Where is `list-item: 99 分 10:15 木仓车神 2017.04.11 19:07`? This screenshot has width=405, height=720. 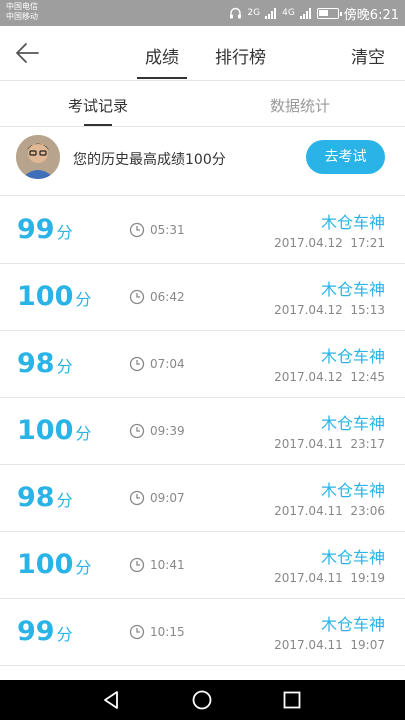
list-item: 99 分 10:15 木仓车神 2017.04.11 19:07 is located at coordinates (202, 632).